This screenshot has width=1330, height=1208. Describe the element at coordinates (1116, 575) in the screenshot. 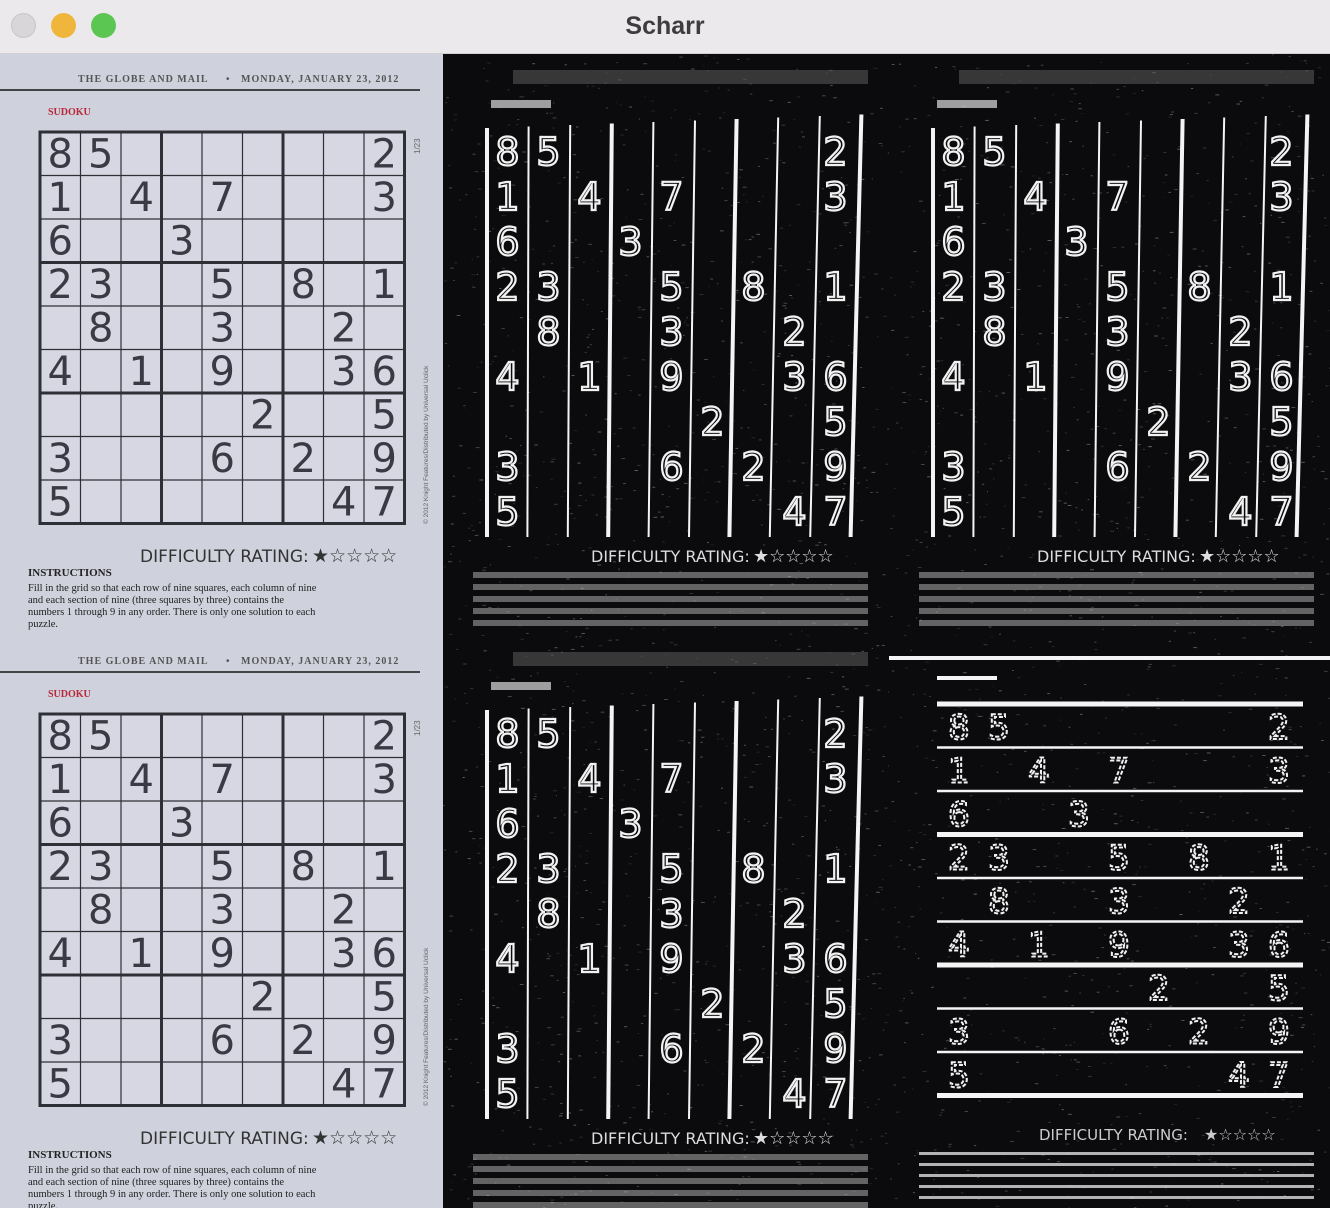

I see `instructions-edge-band` at that location.